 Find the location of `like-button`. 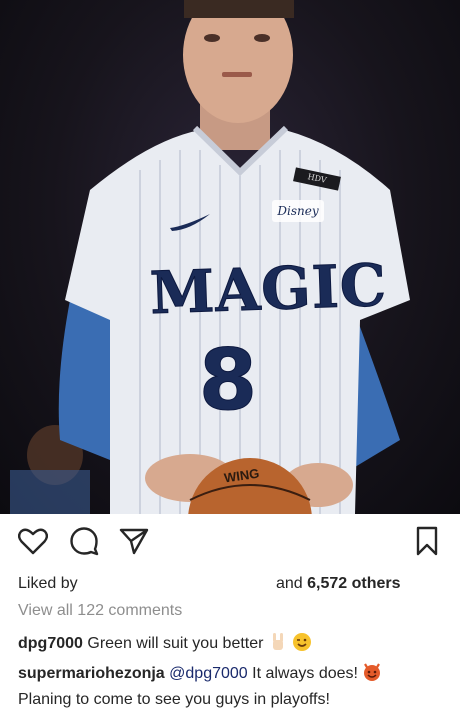

like-button is located at coordinates (33, 541).